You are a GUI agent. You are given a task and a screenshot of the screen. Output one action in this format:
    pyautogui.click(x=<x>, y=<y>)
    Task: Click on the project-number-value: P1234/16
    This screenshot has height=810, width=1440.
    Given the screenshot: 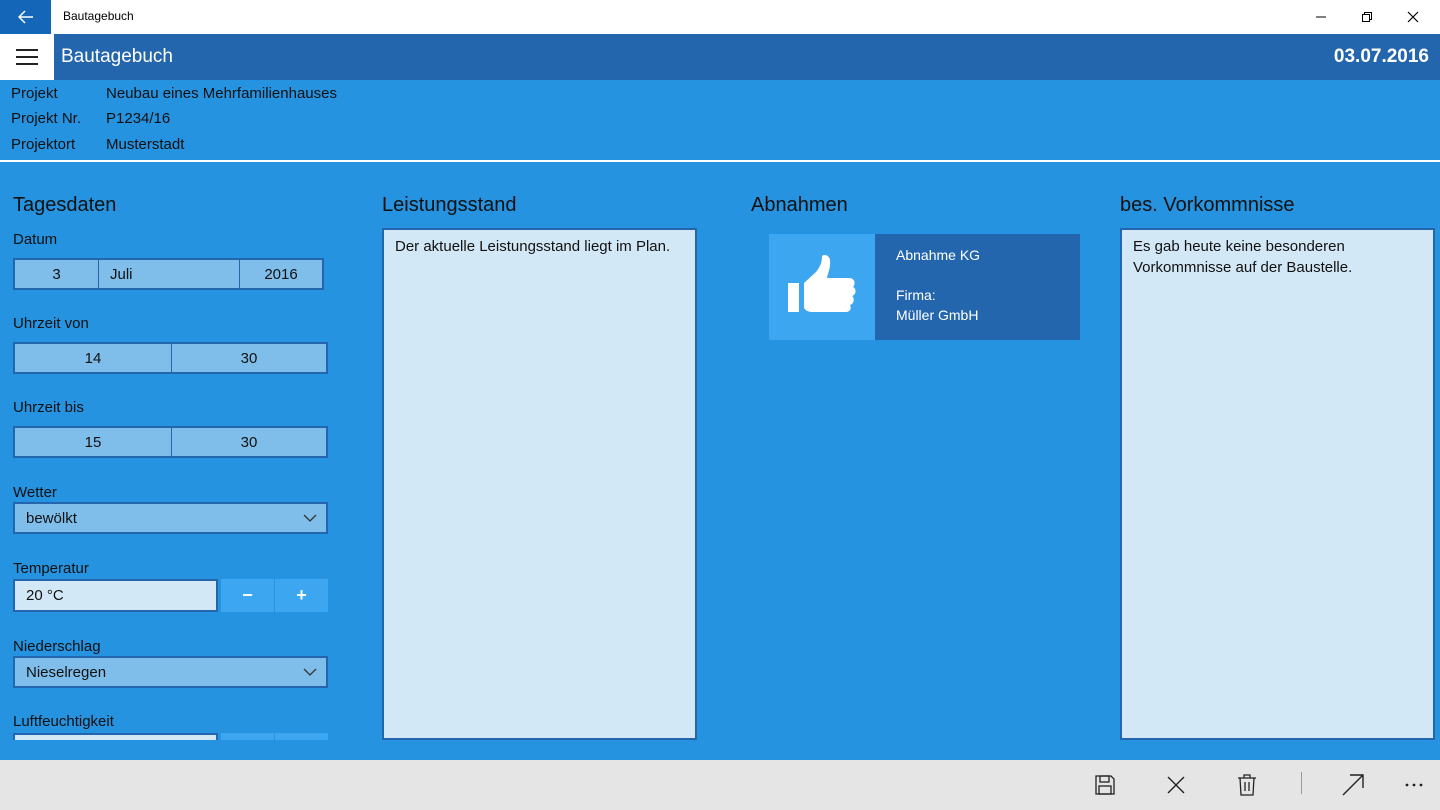 What is the action you would take?
    pyautogui.click(x=138, y=118)
    